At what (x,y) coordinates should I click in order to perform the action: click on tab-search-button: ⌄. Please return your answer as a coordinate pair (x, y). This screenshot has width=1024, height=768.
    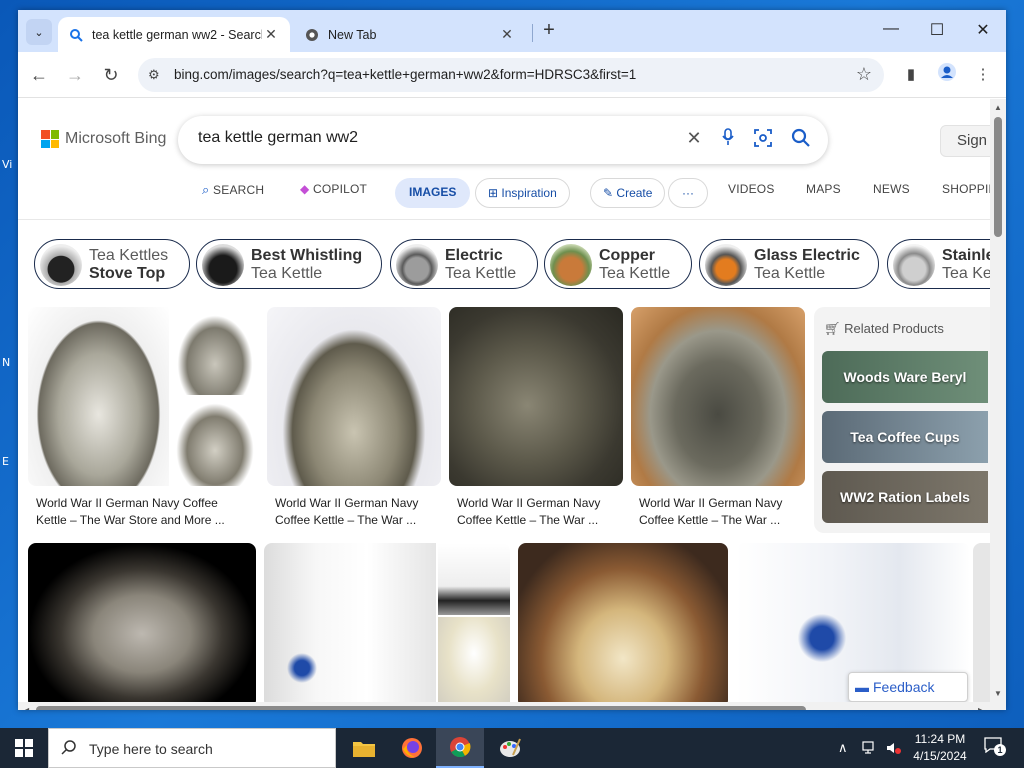
    Looking at the image, I should click on (39, 32).